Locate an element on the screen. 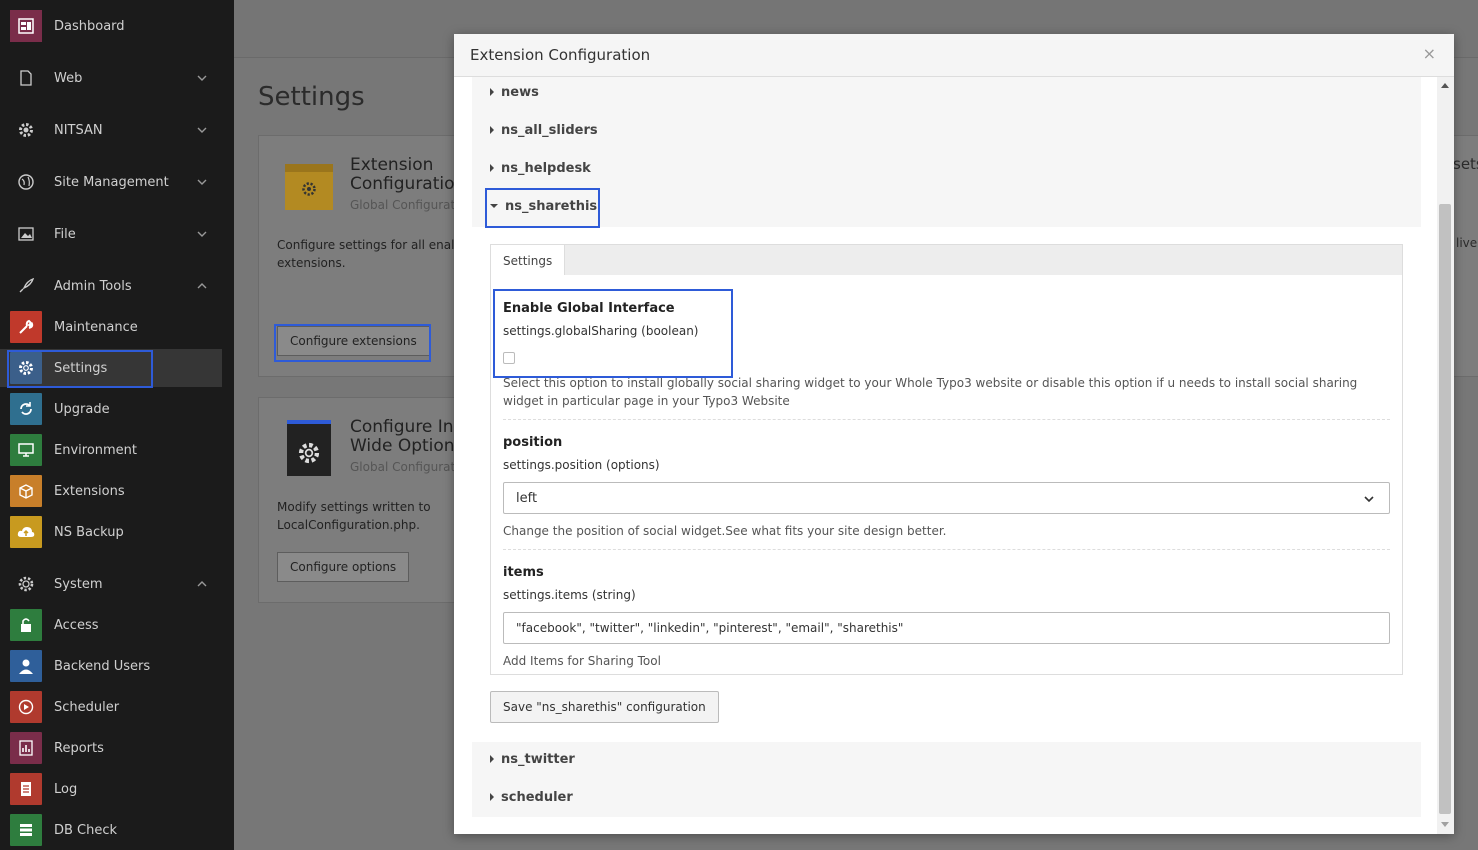 Image resolution: width=1478 pixels, height=850 pixels. sidebar-item-label: File is located at coordinates (65, 234).